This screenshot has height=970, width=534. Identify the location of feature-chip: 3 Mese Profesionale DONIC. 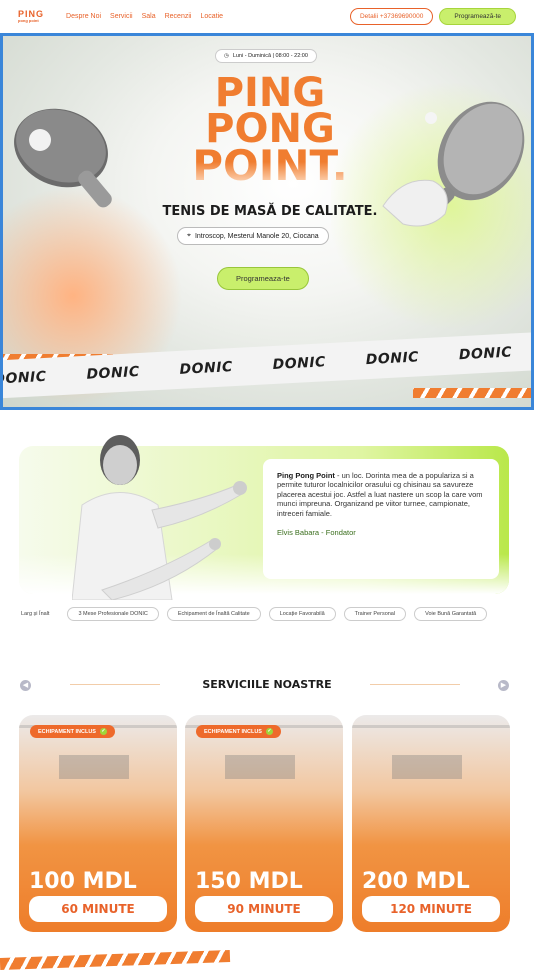
(113, 614).